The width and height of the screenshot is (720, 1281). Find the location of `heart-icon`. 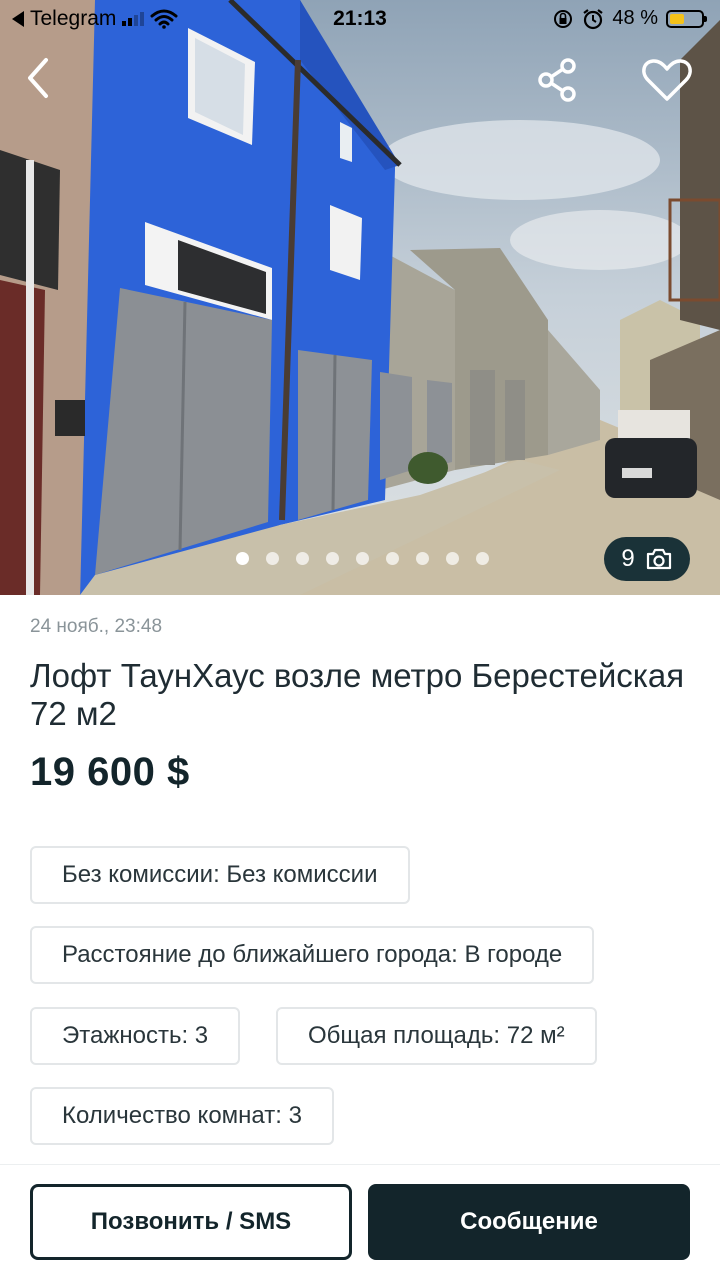

heart-icon is located at coordinates (667, 80).